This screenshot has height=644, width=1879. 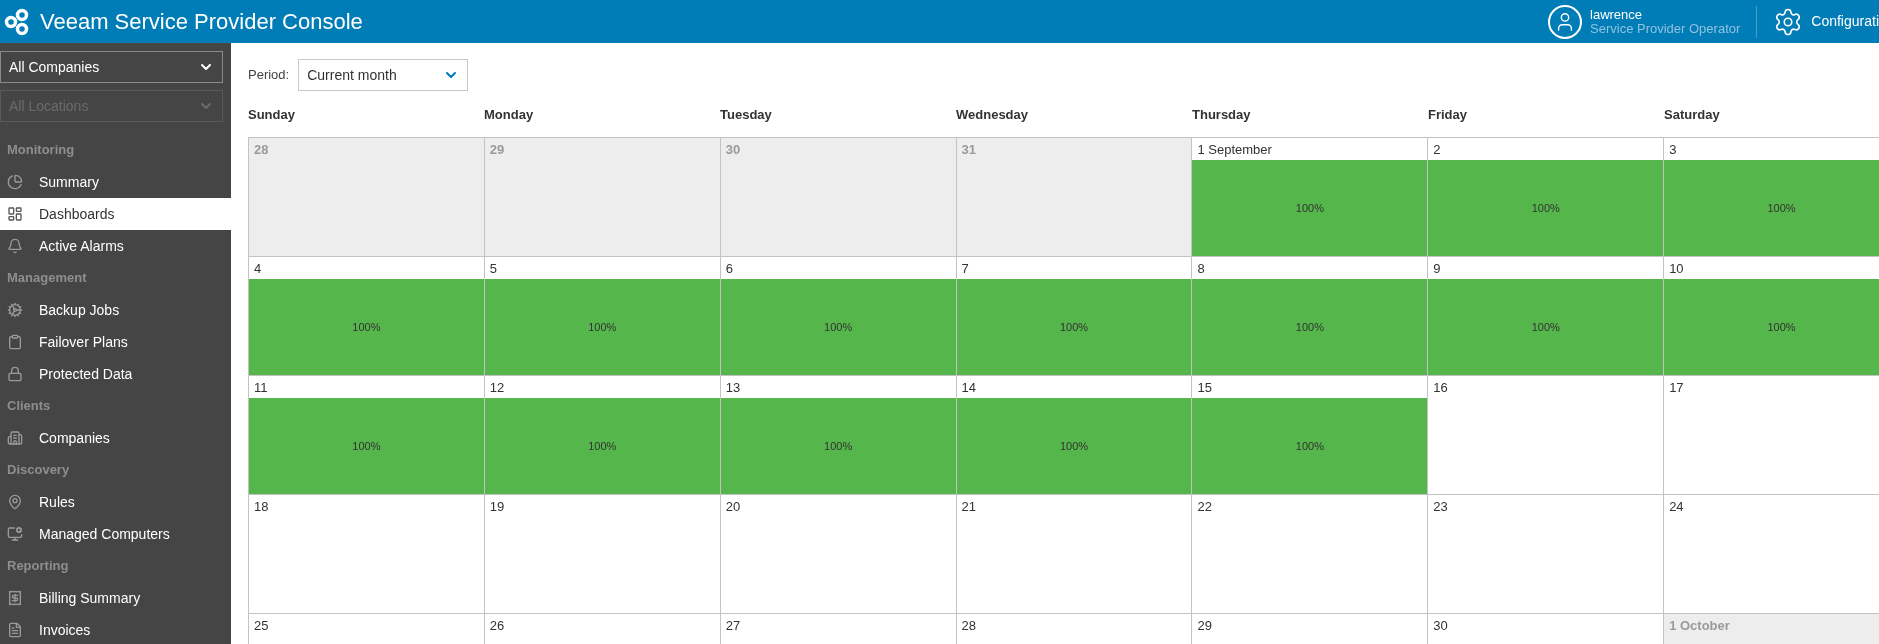 I want to click on nav-item: Billing Summary, so click(x=115, y=598).